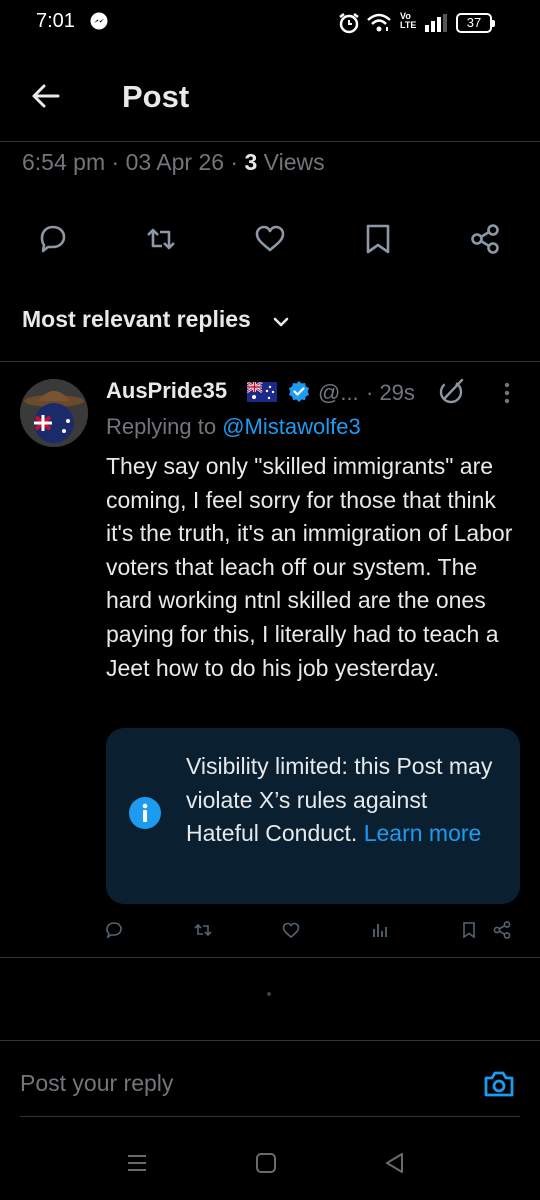 The height and width of the screenshot is (1200, 540). Describe the element at coordinates (270, 1116) in the screenshot. I see `composer-bottom-divider` at that location.